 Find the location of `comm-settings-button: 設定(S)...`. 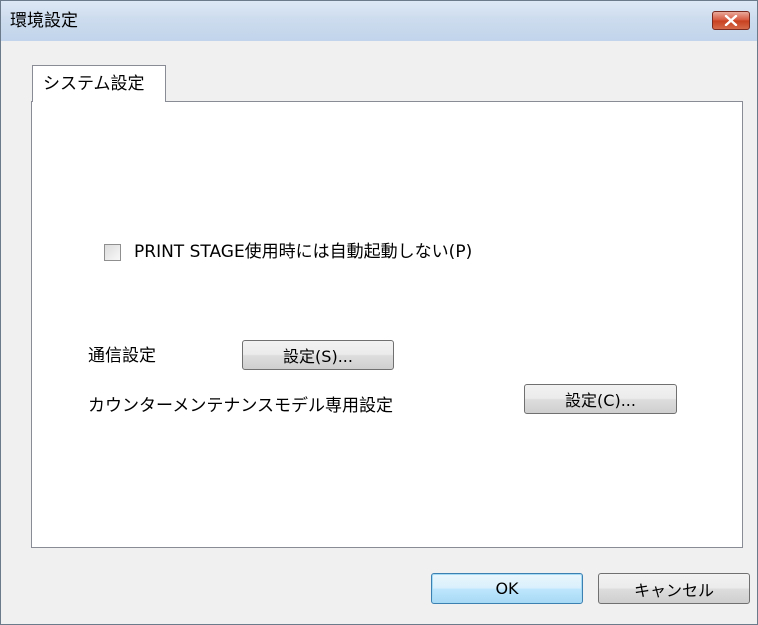

comm-settings-button: 設定(S)... is located at coordinates (318, 355).